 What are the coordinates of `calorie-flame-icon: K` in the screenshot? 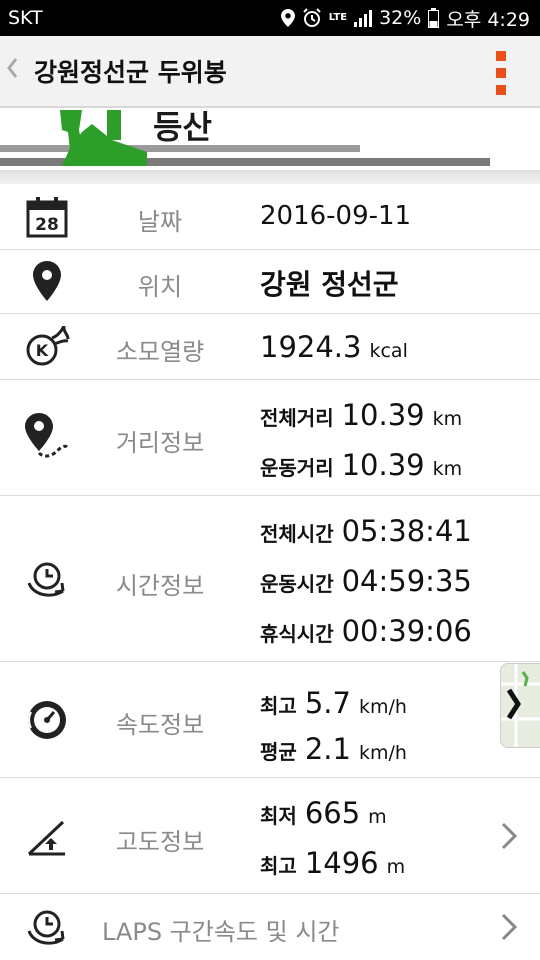 It's located at (47, 347).